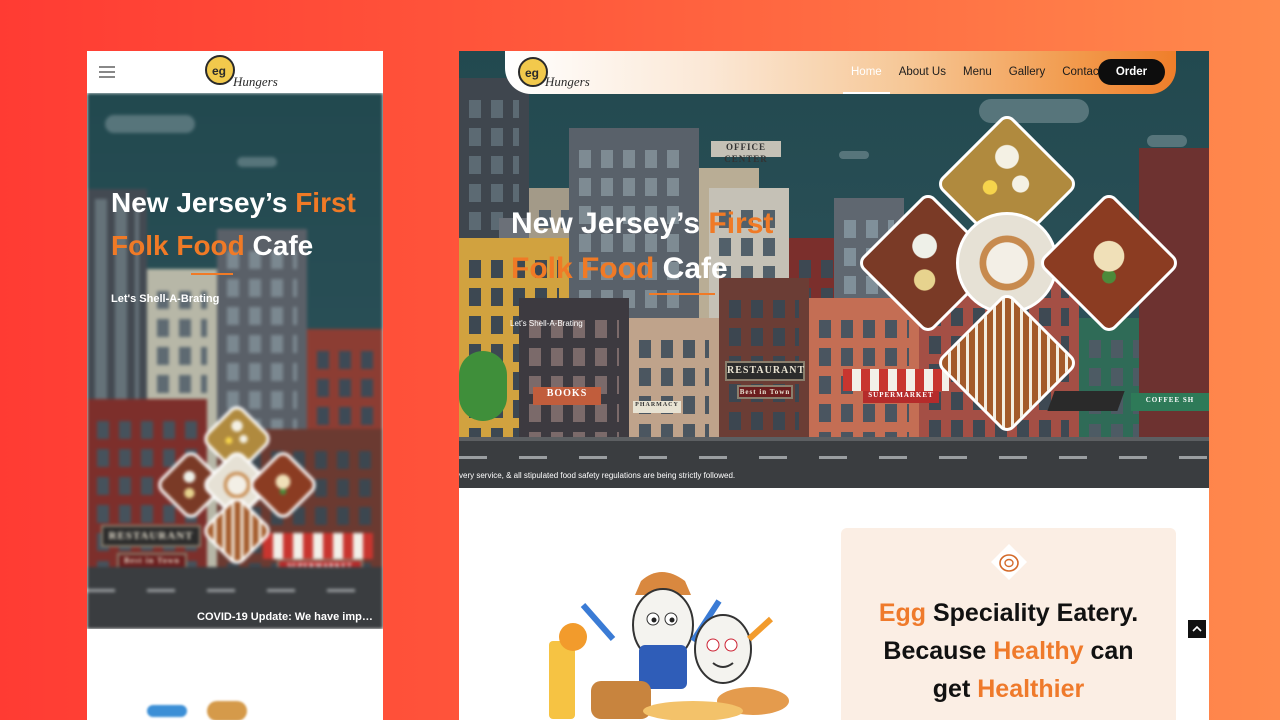 The width and height of the screenshot is (1280, 720). I want to click on office-center-sign: OFFICE CENTER, so click(746, 152).